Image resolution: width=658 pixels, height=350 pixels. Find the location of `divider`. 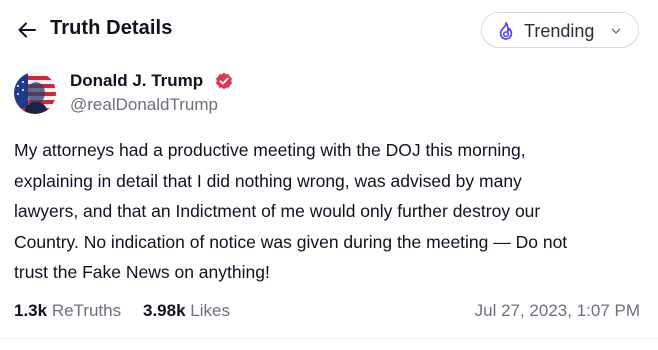

divider is located at coordinates (329, 338).